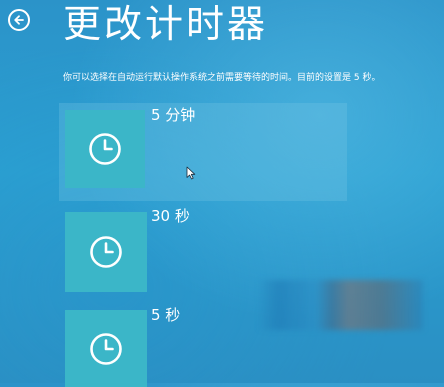  What do you see at coordinates (170, 216) in the screenshot?
I see `option-label: 30 秒` at bounding box center [170, 216].